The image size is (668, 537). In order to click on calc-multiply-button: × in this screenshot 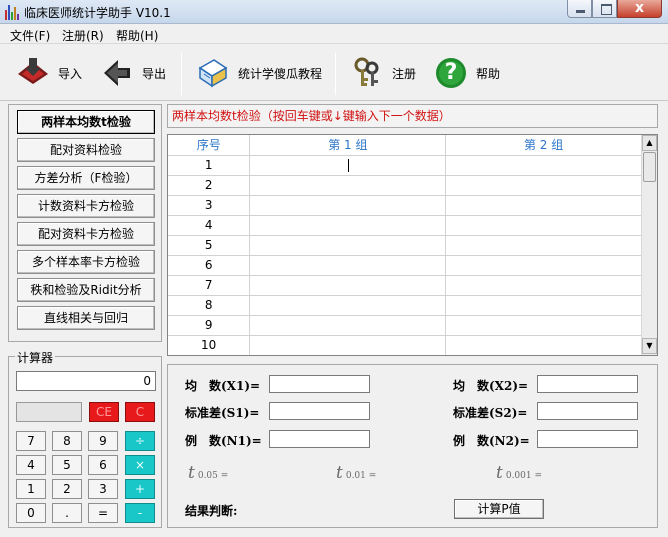, I will do `click(140, 465)`.